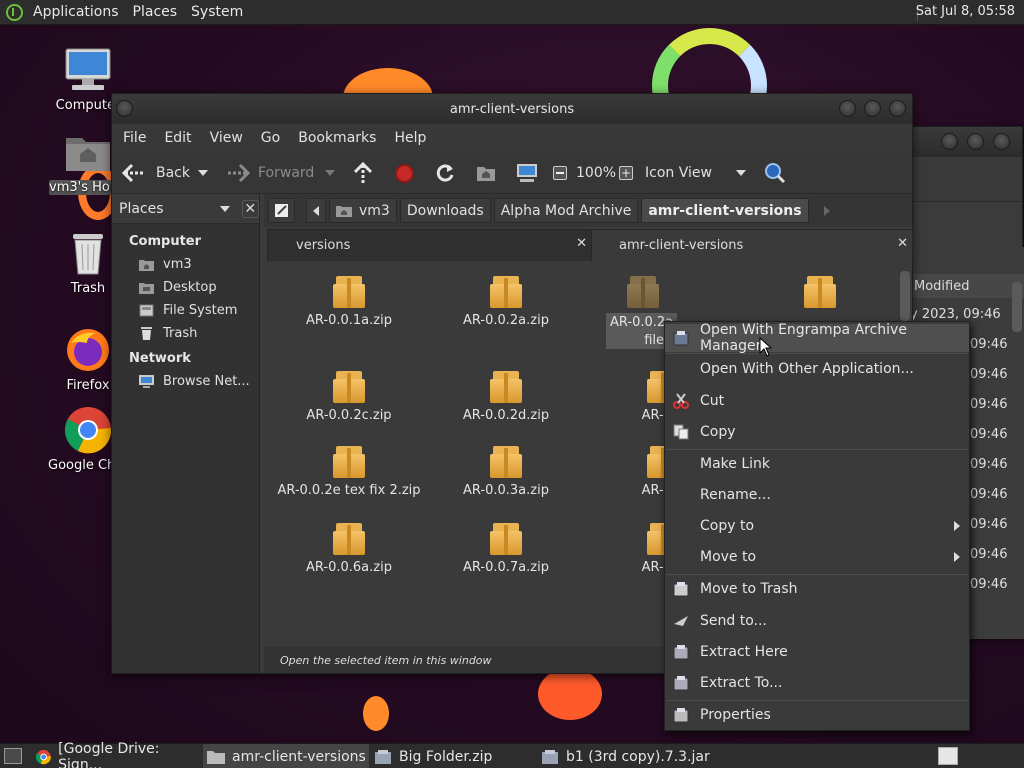 The width and height of the screenshot is (1024, 768). I want to click on menu-item-properties: Properties, so click(817, 715).